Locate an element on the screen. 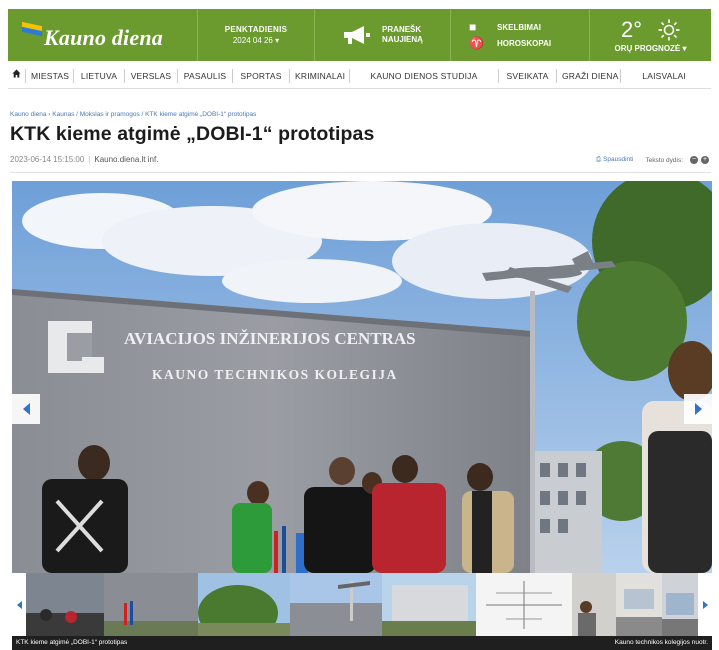  megaphone-icon is located at coordinates (357, 35).